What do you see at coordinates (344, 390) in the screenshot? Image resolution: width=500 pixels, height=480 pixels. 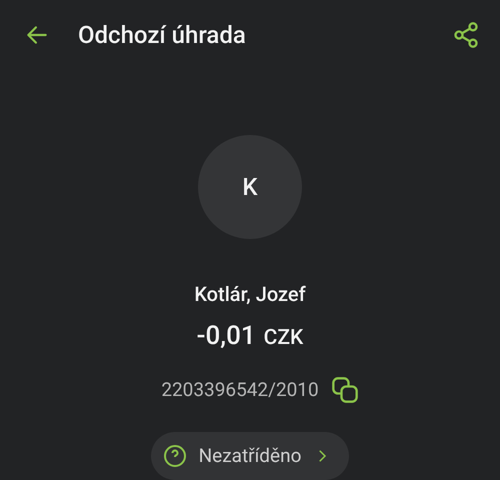 I see `copy-icon` at bounding box center [344, 390].